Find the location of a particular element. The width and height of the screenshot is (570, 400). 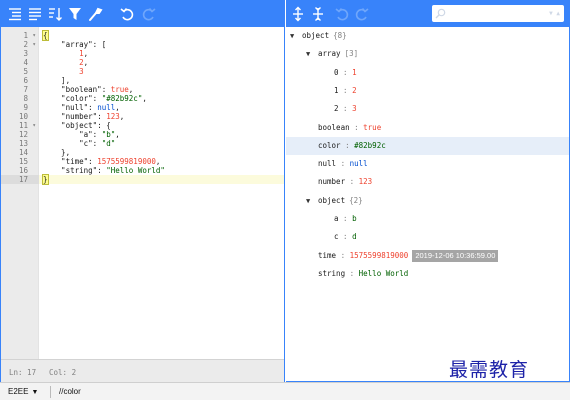

tree-node-value: 3 is located at coordinates (354, 108).